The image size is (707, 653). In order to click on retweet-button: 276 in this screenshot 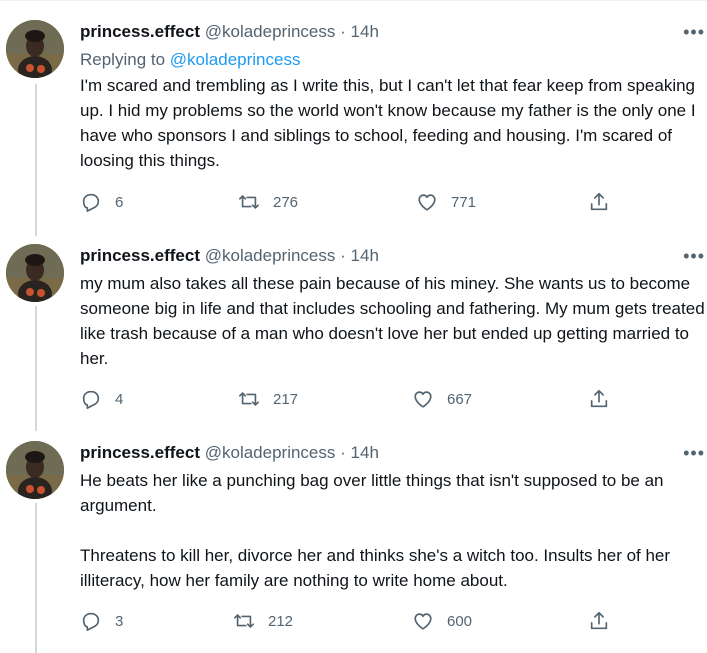, I will do `click(268, 202)`.